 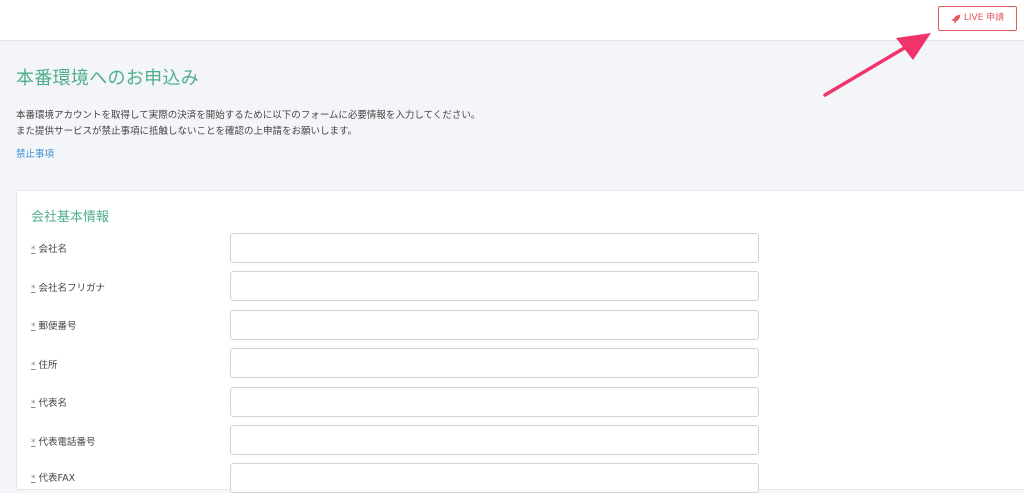 What do you see at coordinates (494, 440) in the screenshot?
I see `phone-number-input` at bounding box center [494, 440].